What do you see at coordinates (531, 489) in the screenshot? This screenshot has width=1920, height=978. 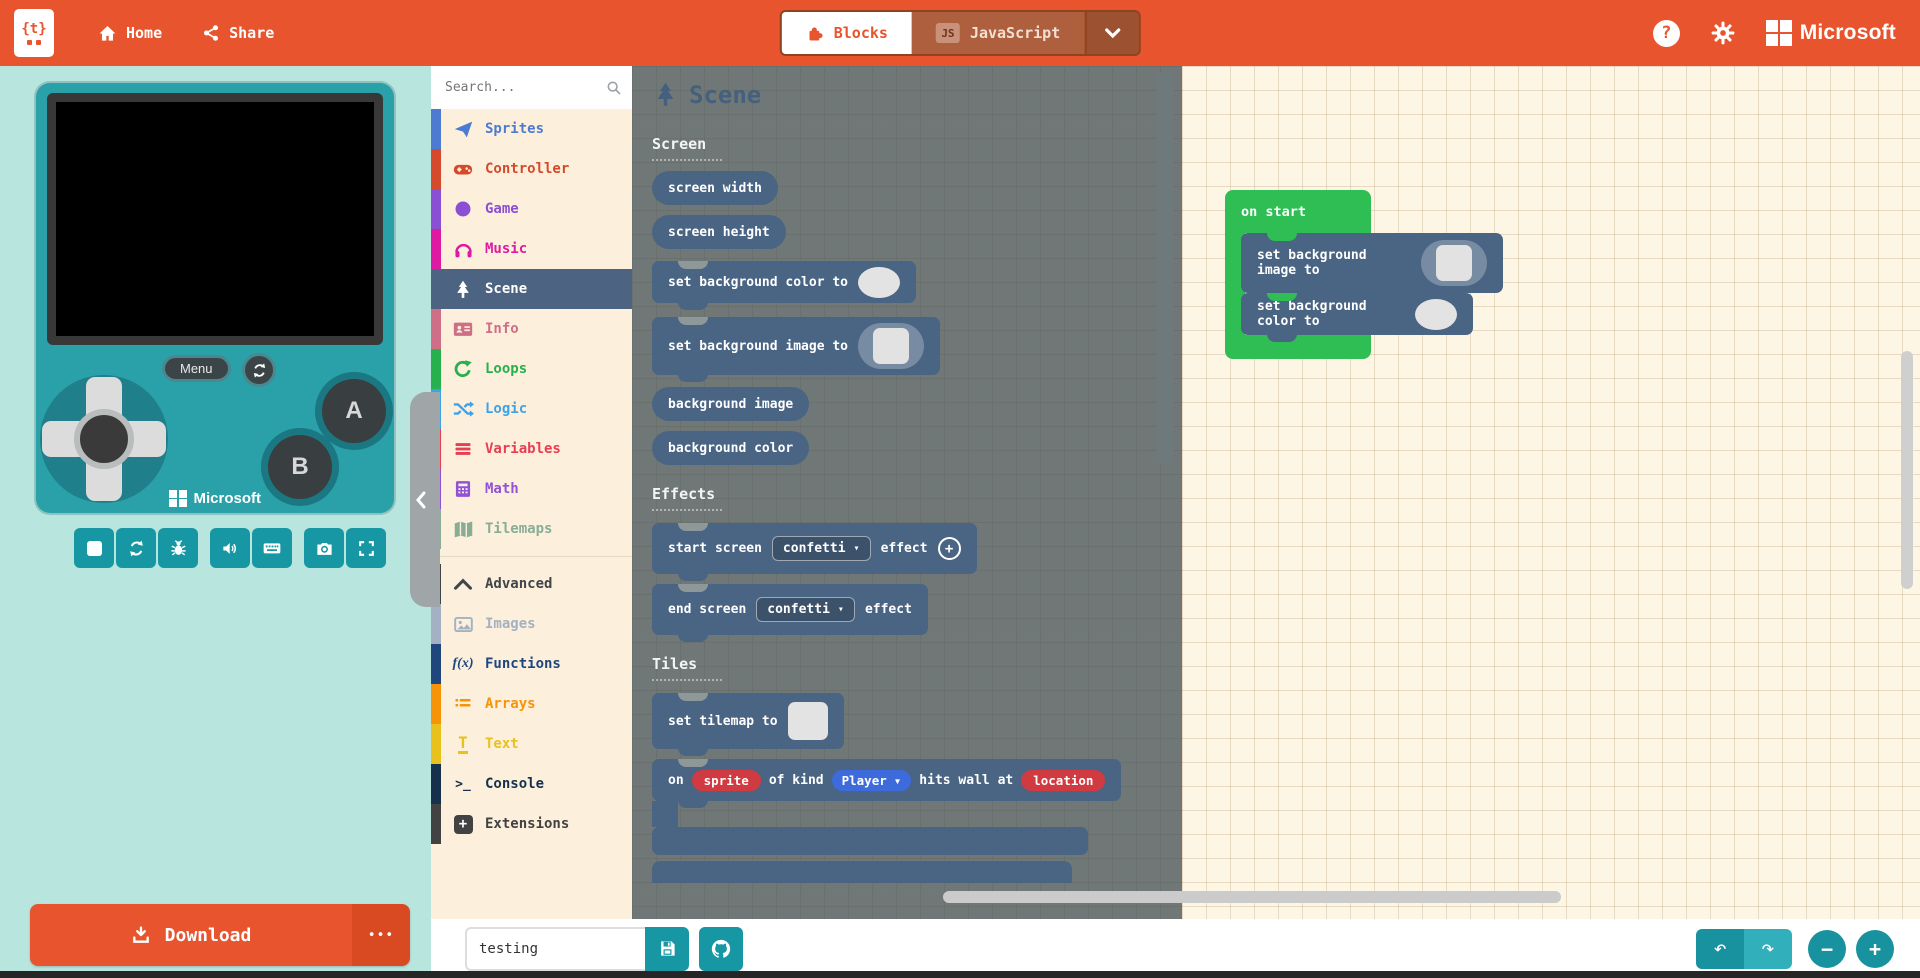 I see `toolbox-category-math: Math` at bounding box center [531, 489].